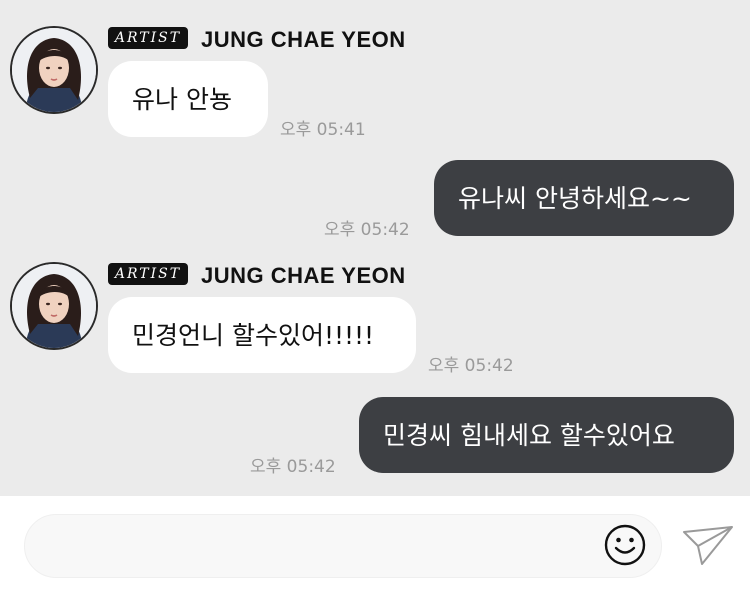 The width and height of the screenshot is (750, 596). I want to click on incoming-message-bubble: 민경언니 할수있어!!!!!, so click(262, 335).